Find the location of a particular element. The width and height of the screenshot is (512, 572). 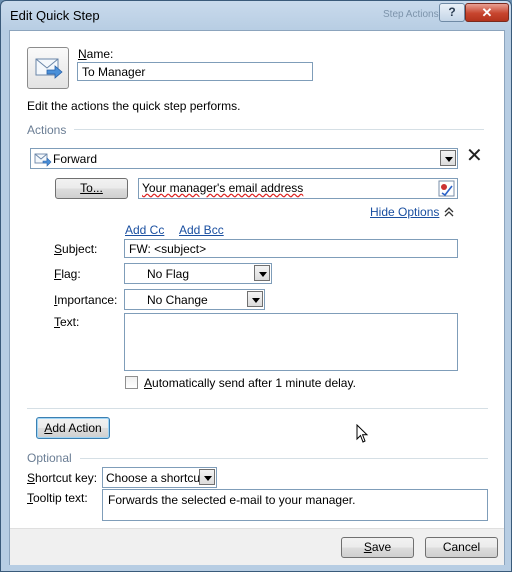

add-bcc-link: Add Bcc is located at coordinates (201, 230).